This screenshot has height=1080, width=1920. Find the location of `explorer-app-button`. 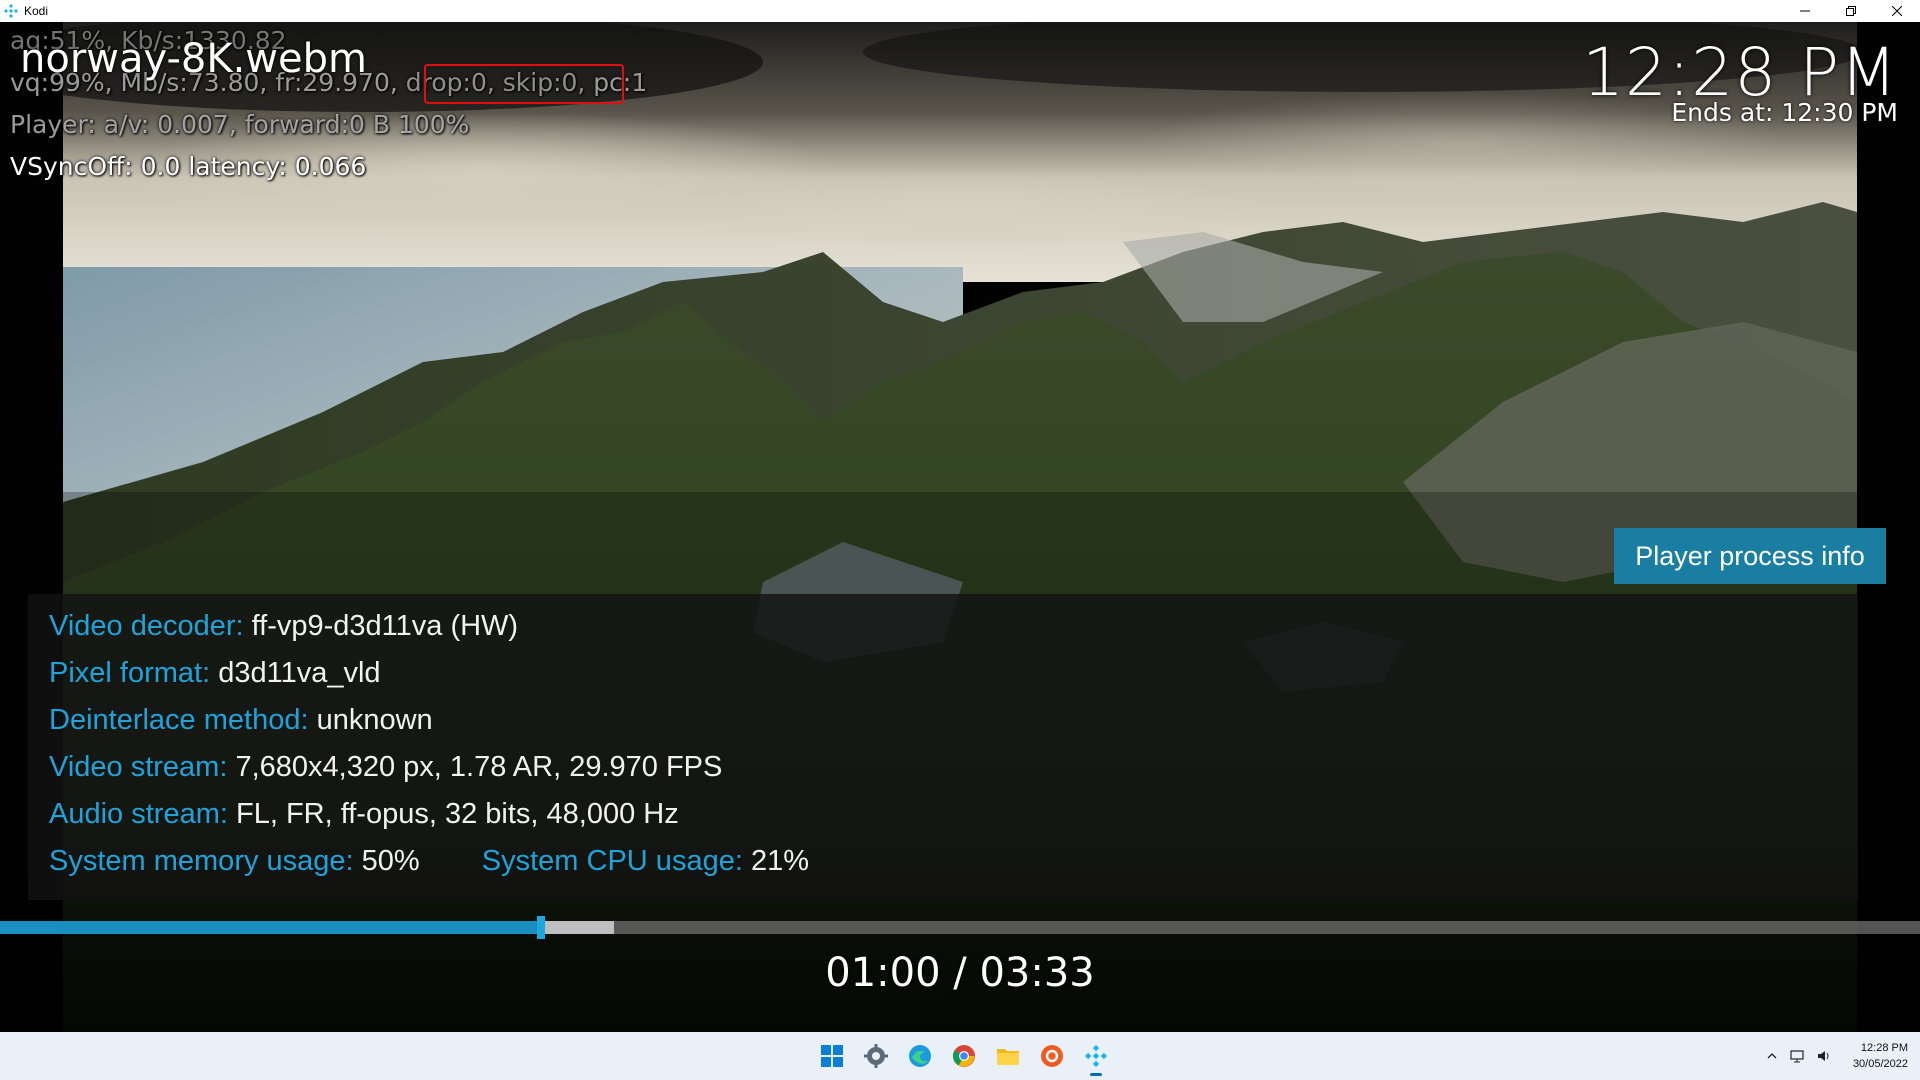

explorer-app-button is located at coordinates (1008, 1056).